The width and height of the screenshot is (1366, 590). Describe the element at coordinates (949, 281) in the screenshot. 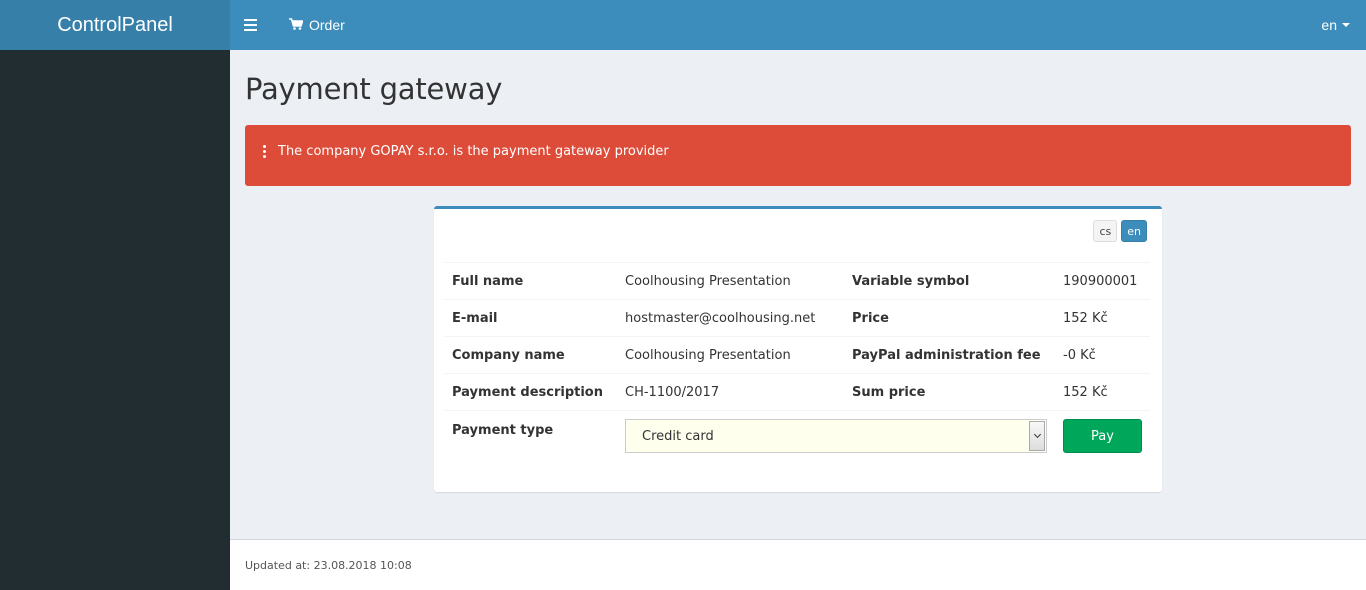

I see `variable-symbol-label: Variable symbol` at that location.